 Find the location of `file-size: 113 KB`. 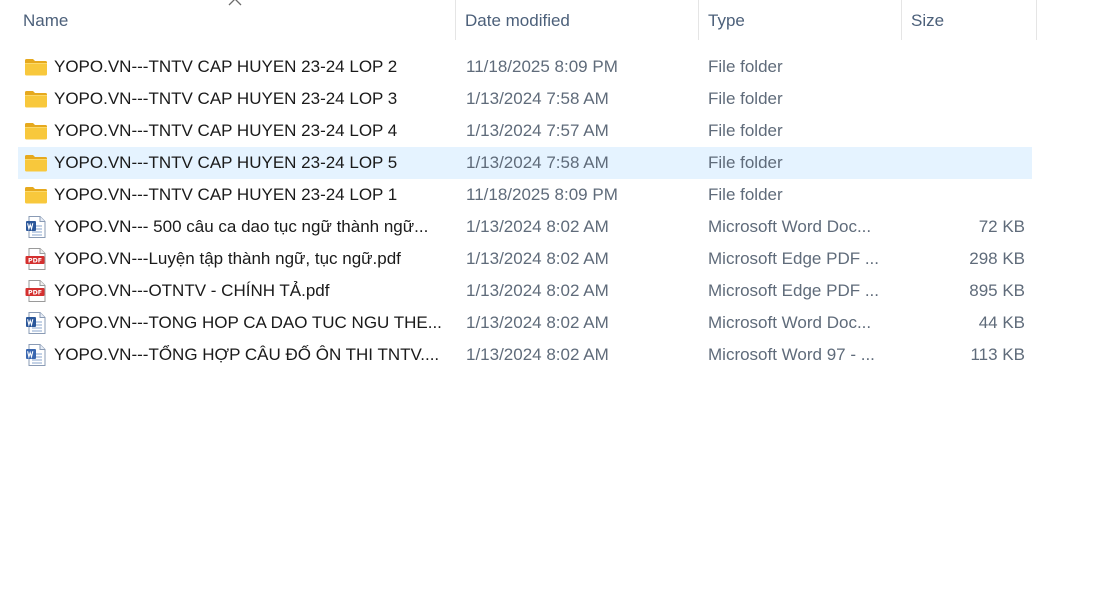

file-size: 113 KB is located at coordinates (997, 354).